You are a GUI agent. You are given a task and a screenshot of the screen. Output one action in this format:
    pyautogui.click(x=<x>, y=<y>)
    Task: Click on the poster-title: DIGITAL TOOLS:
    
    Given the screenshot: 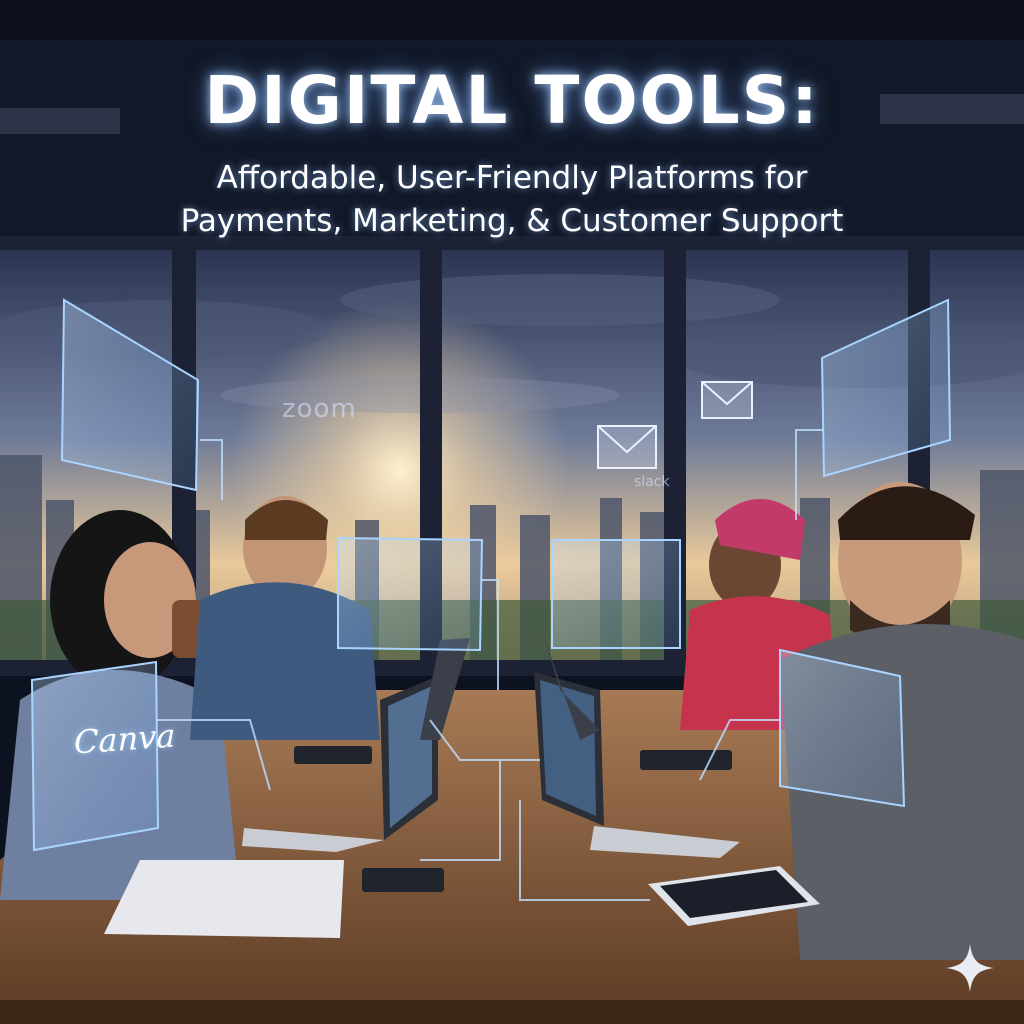 What is the action you would take?
    pyautogui.click(x=512, y=100)
    